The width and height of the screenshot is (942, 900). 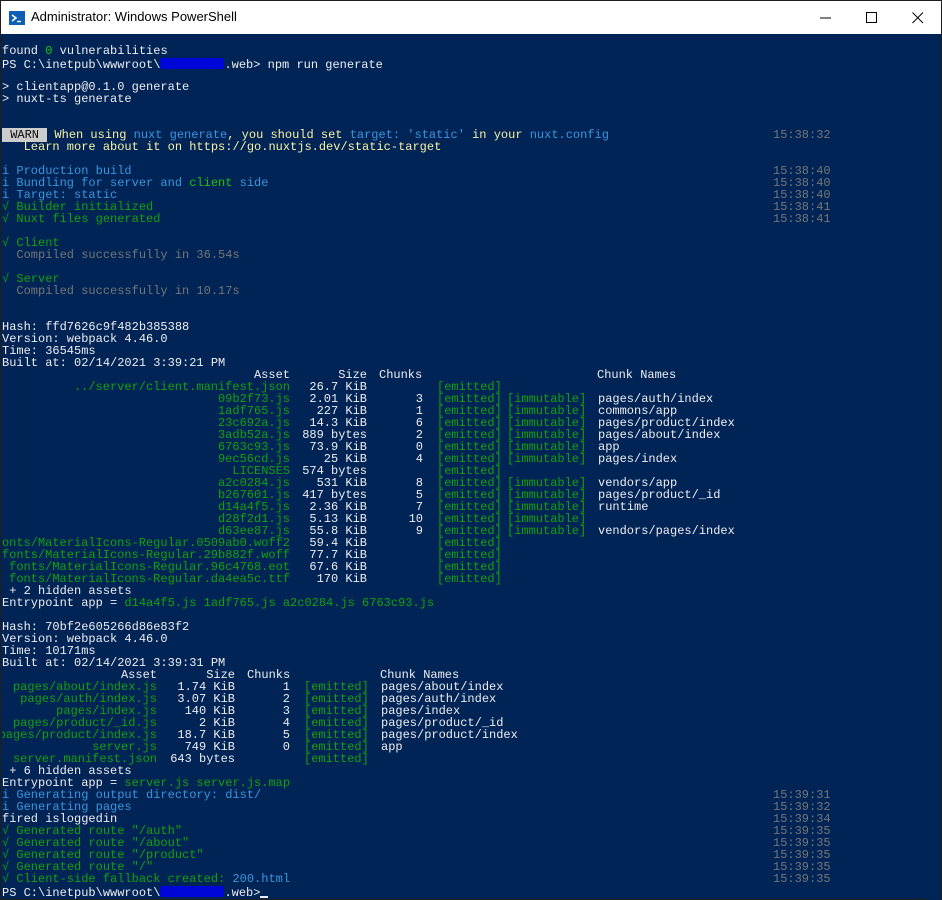 I want to click on prompt-suffix: .web>, so click(x=246, y=65).